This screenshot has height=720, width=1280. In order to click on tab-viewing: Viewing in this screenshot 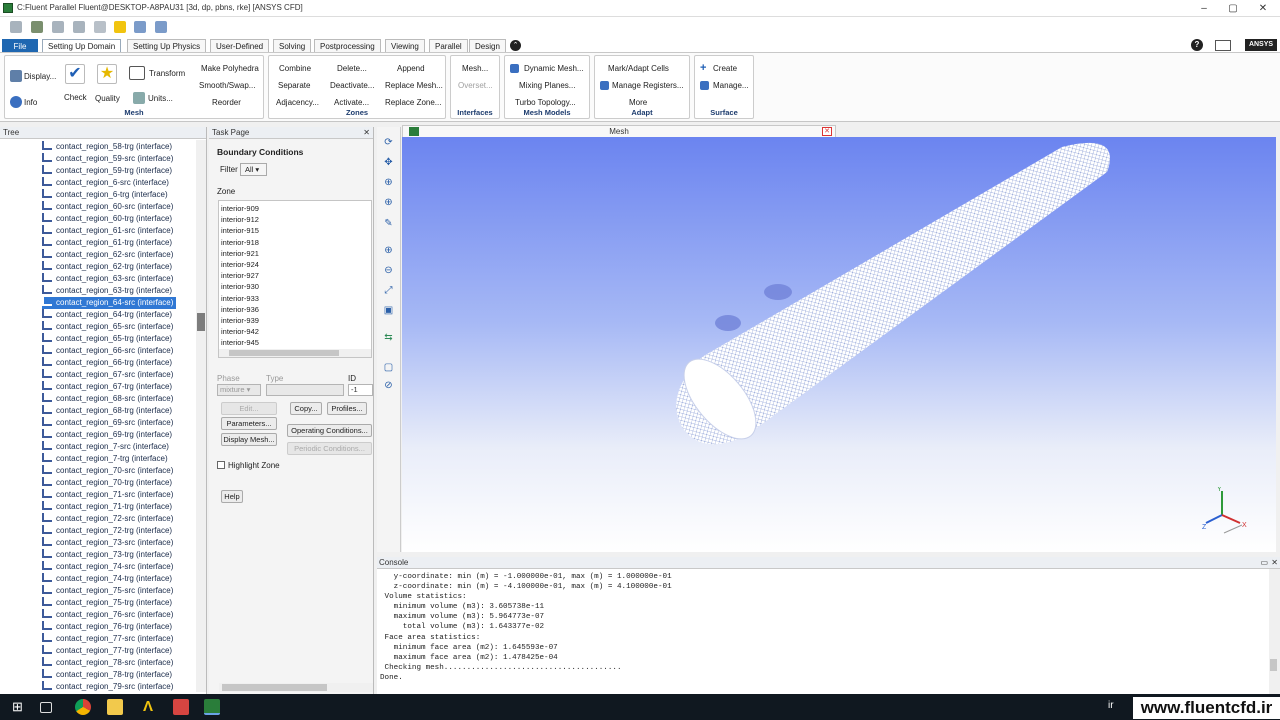, I will do `click(405, 45)`.